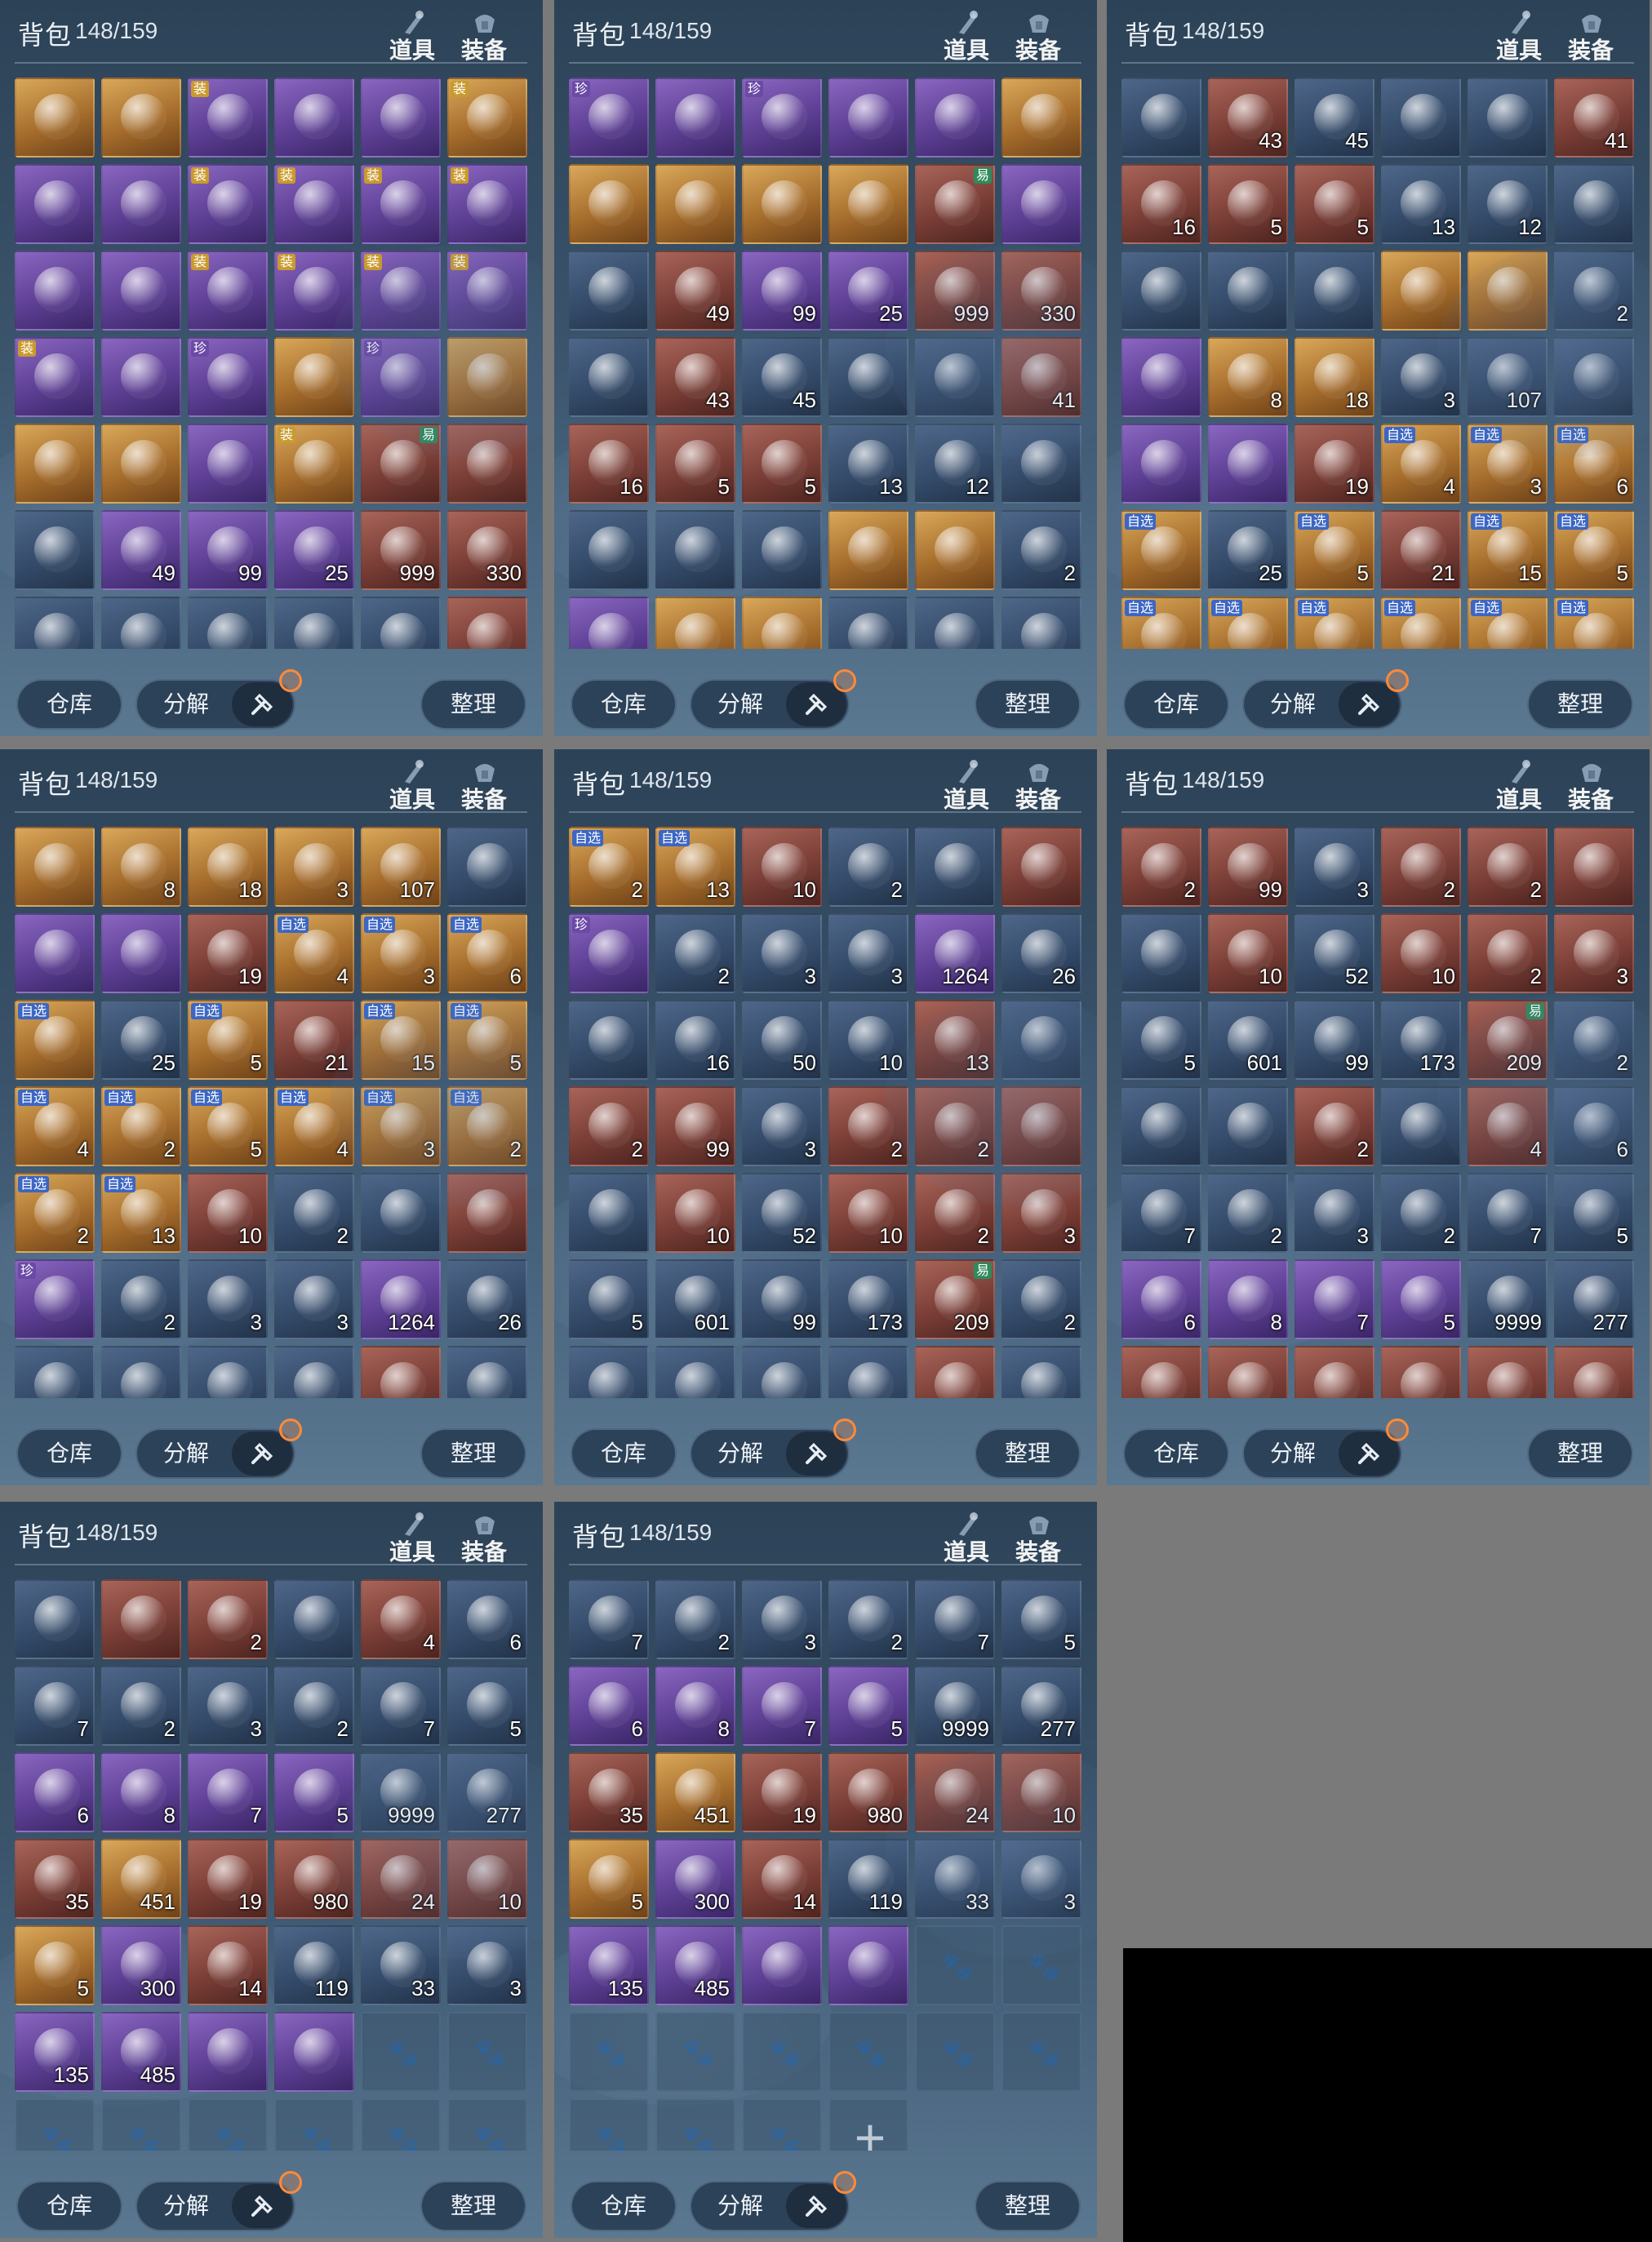 Image resolution: width=1652 pixels, height=2242 pixels. I want to click on sort-button: 整理, so click(1580, 1453).